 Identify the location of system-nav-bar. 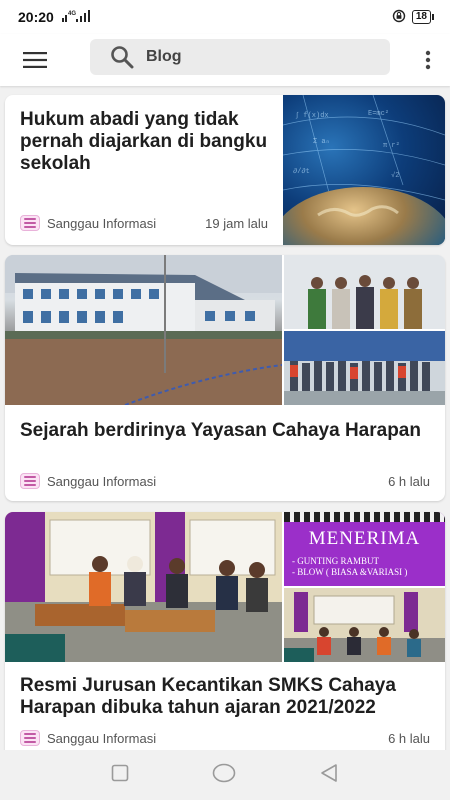
(225, 775).